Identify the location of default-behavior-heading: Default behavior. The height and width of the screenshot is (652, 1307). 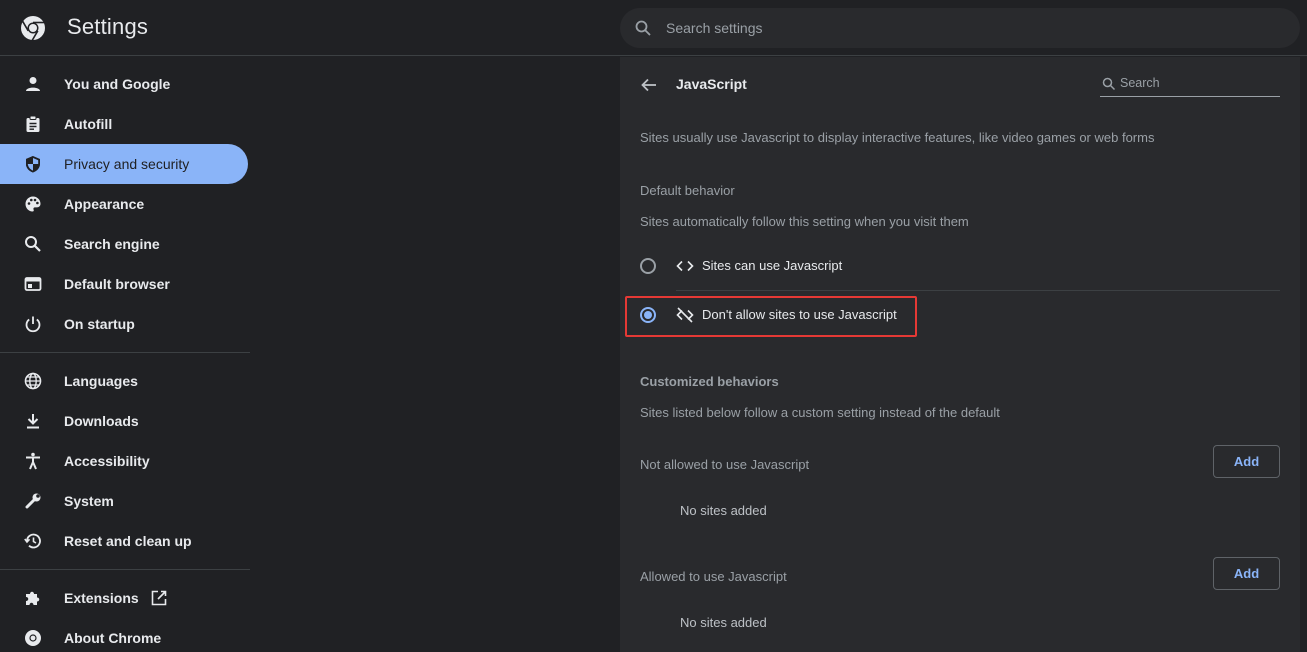
(687, 190).